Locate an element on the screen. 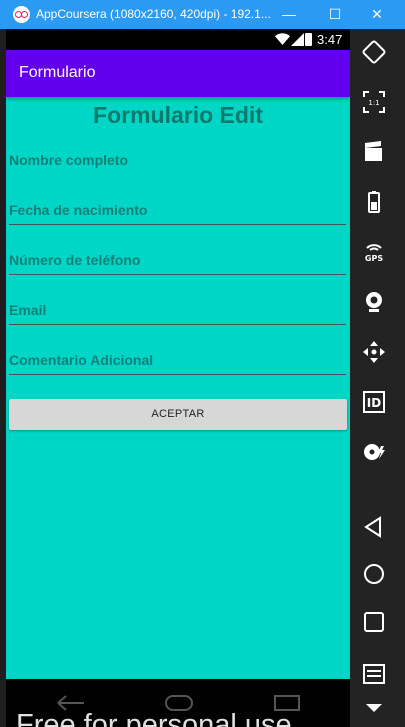  home-icon is located at coordinates (374, 574).